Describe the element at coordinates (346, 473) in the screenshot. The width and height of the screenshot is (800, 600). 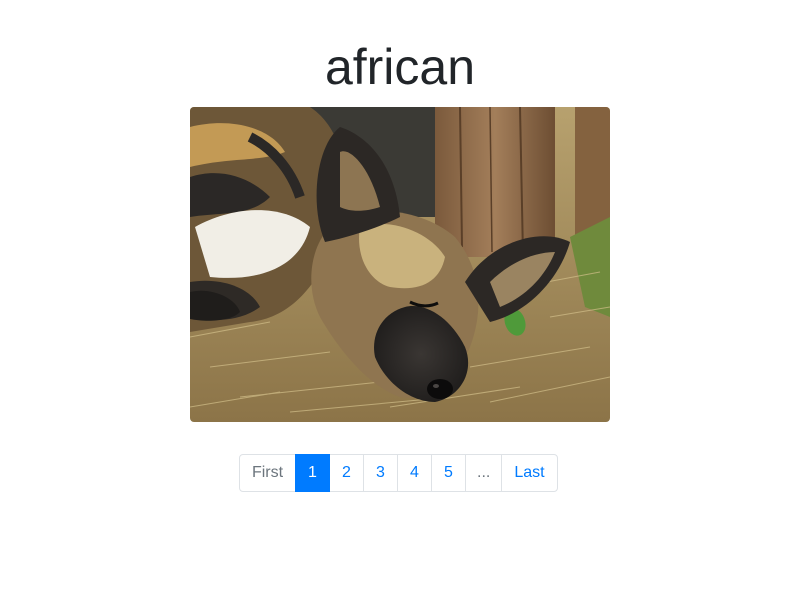
I see `pagination-page-2: 2` at that location.